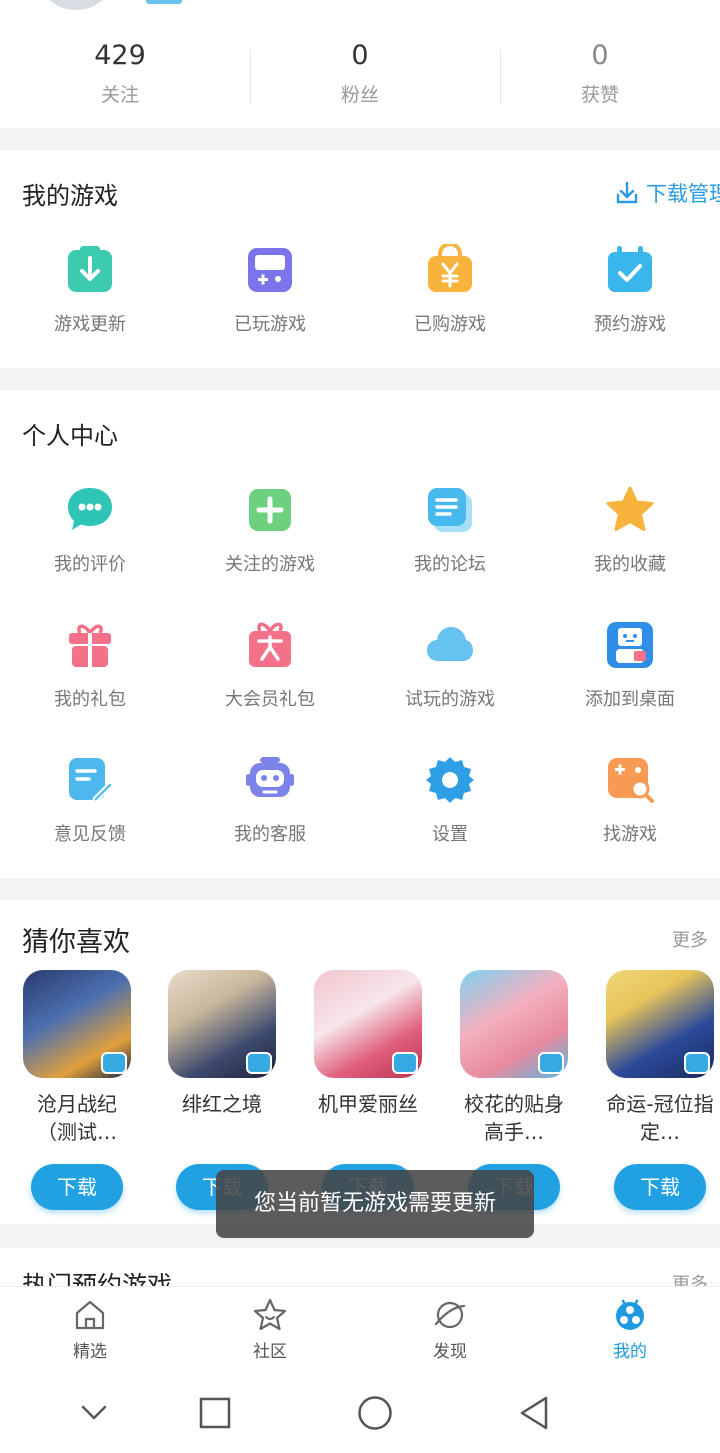  I want to click on item-label: 找游戏, so click(630, 834).